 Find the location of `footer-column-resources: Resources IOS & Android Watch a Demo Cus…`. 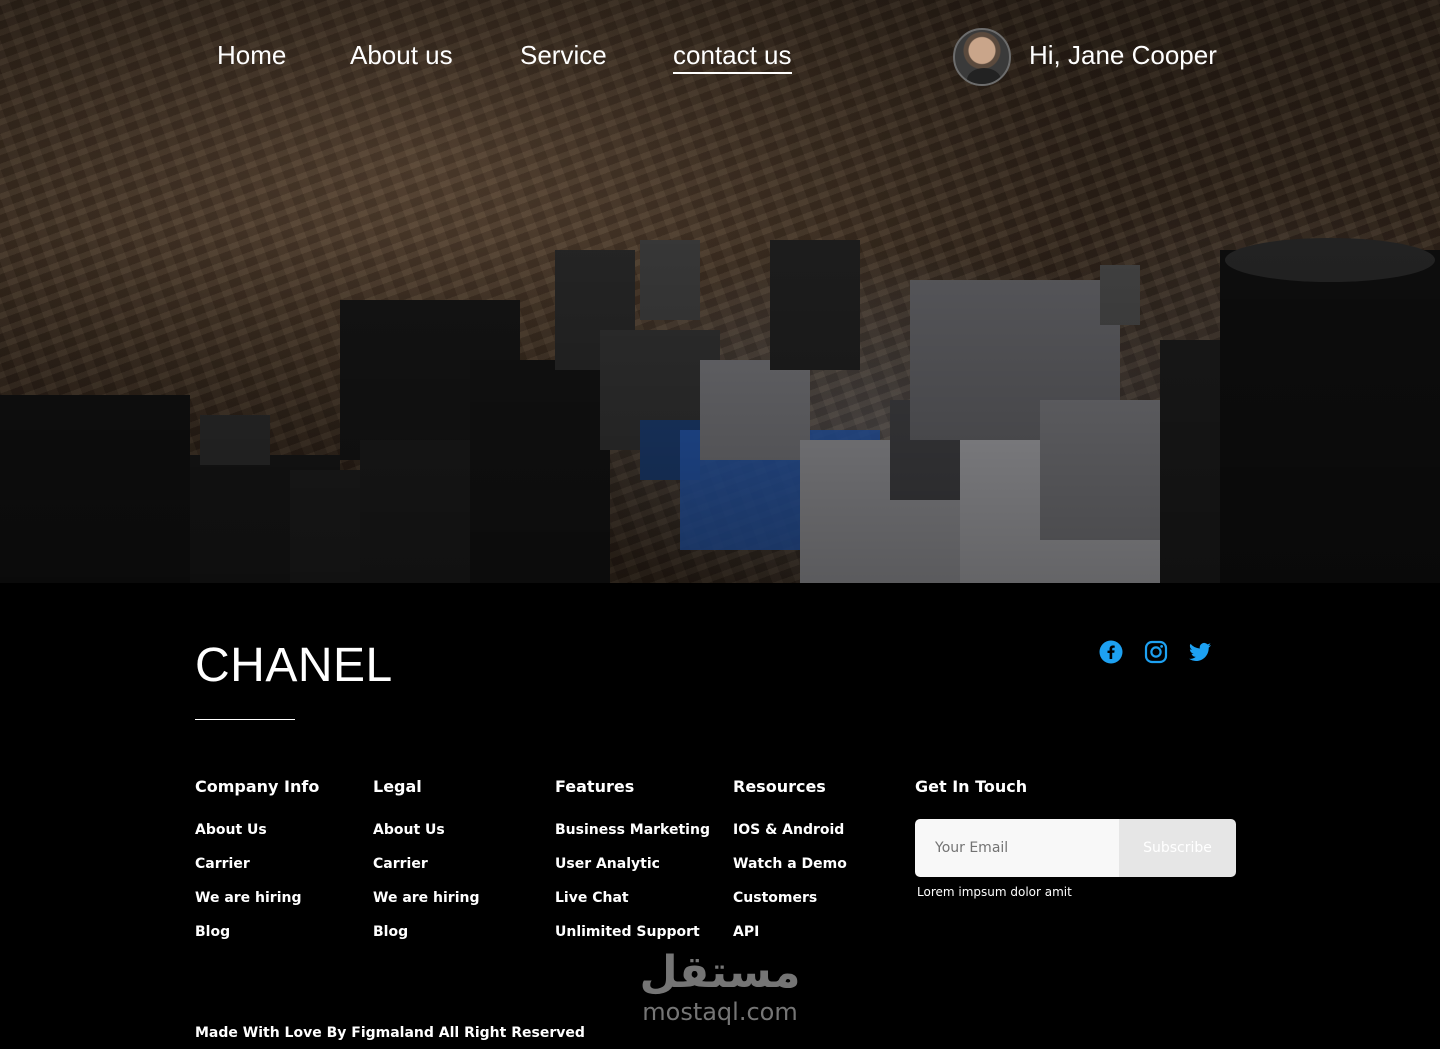

footer-column-resources: Resources IOS & Android Watch a Demo Cus… is located at coordinates (790, 867).